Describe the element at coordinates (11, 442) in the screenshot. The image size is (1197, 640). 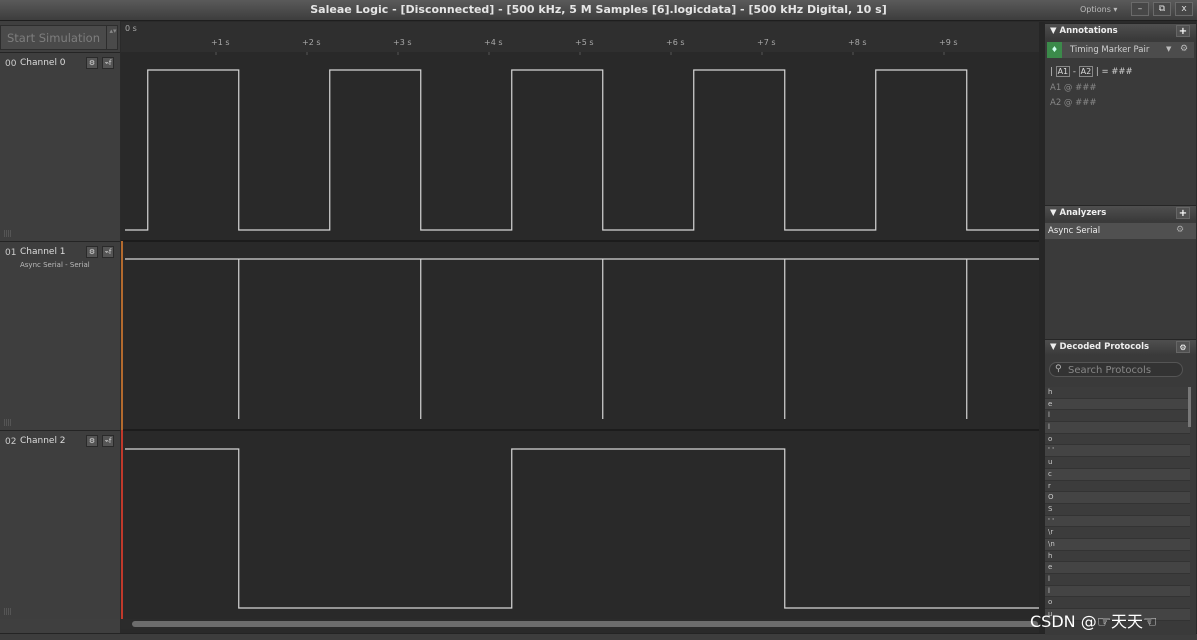
I see `channel-number: 02` at that location.